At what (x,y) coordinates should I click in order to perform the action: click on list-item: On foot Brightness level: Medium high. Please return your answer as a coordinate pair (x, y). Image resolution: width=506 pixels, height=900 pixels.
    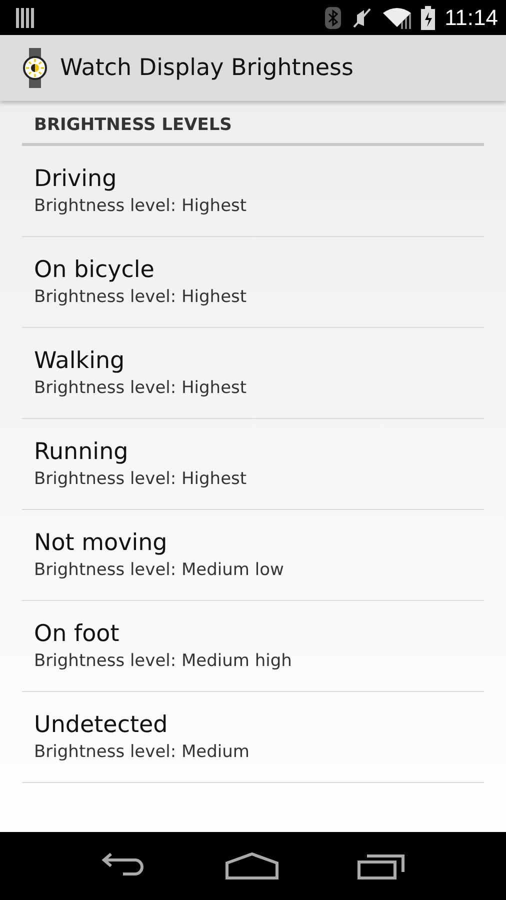
    Looking at the image, I should click on (253, 646).